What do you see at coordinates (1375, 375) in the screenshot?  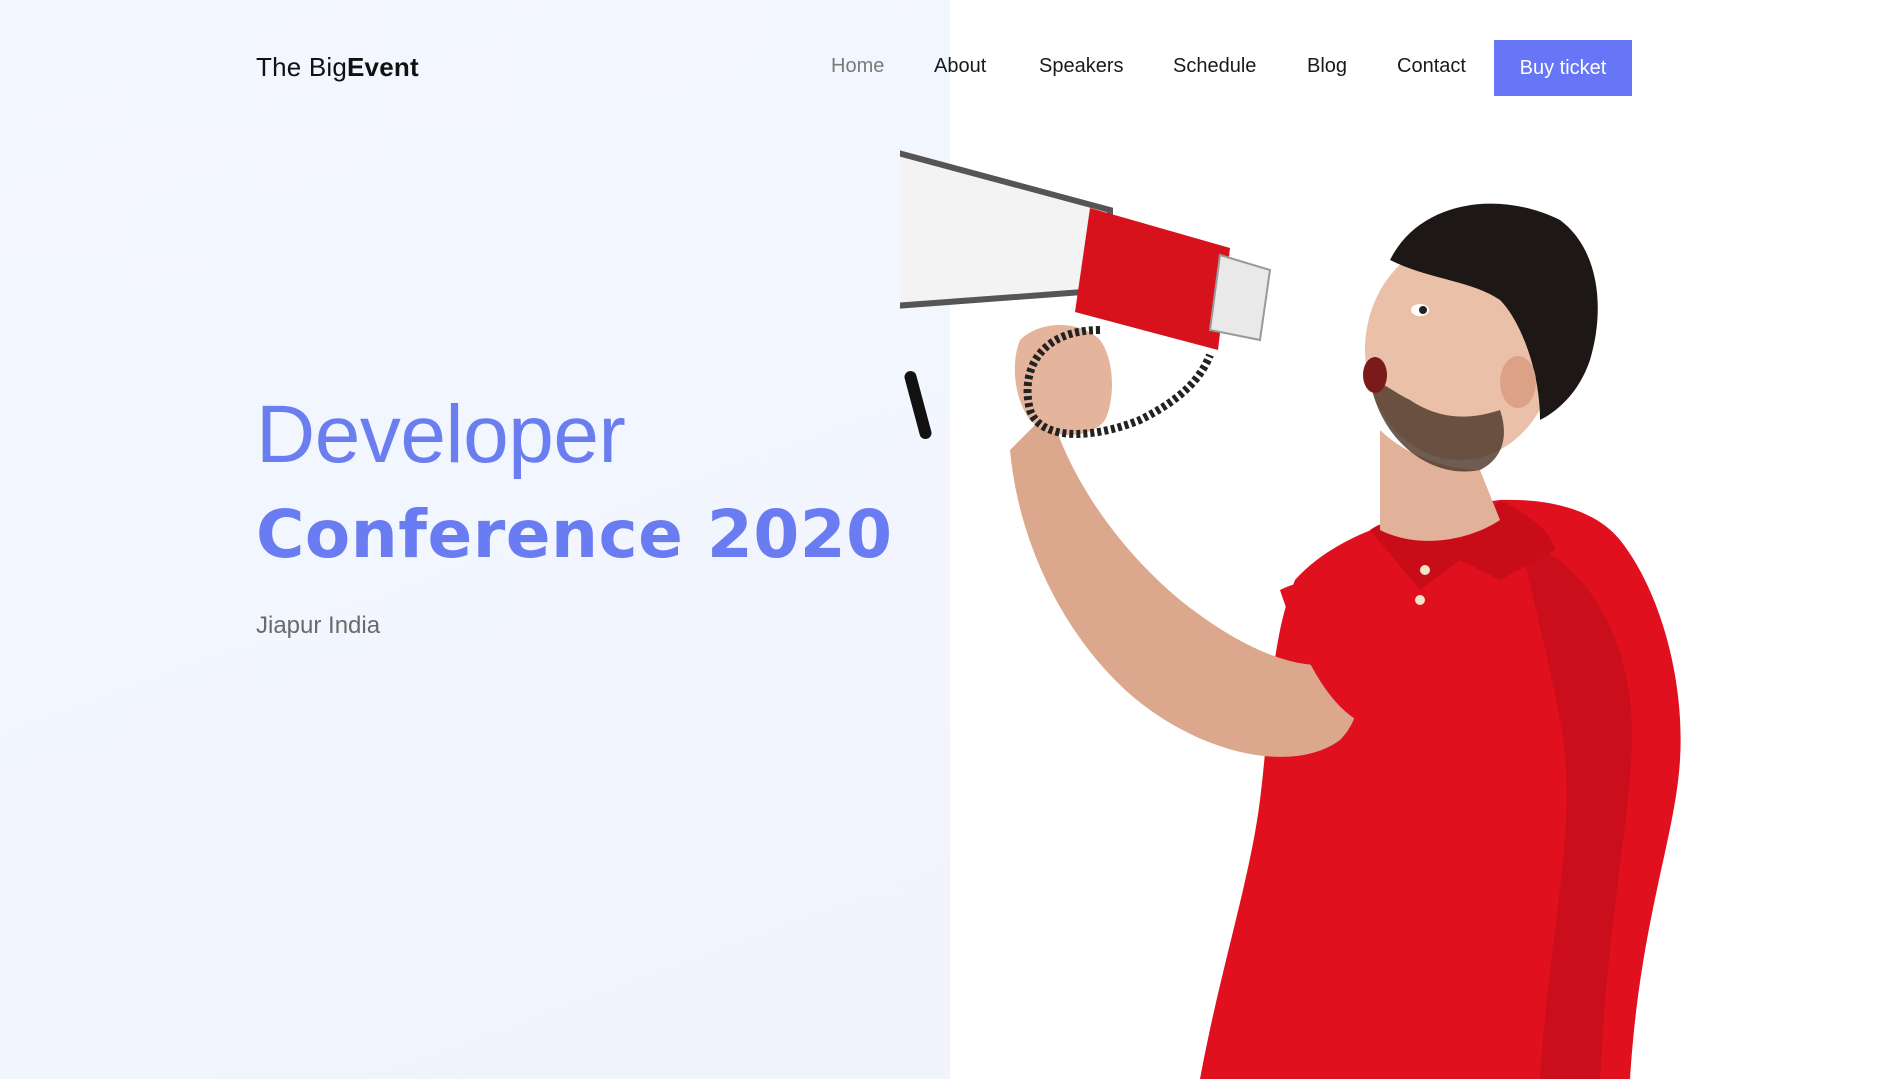 I see `mouth` at bounding box center [1375, 375].